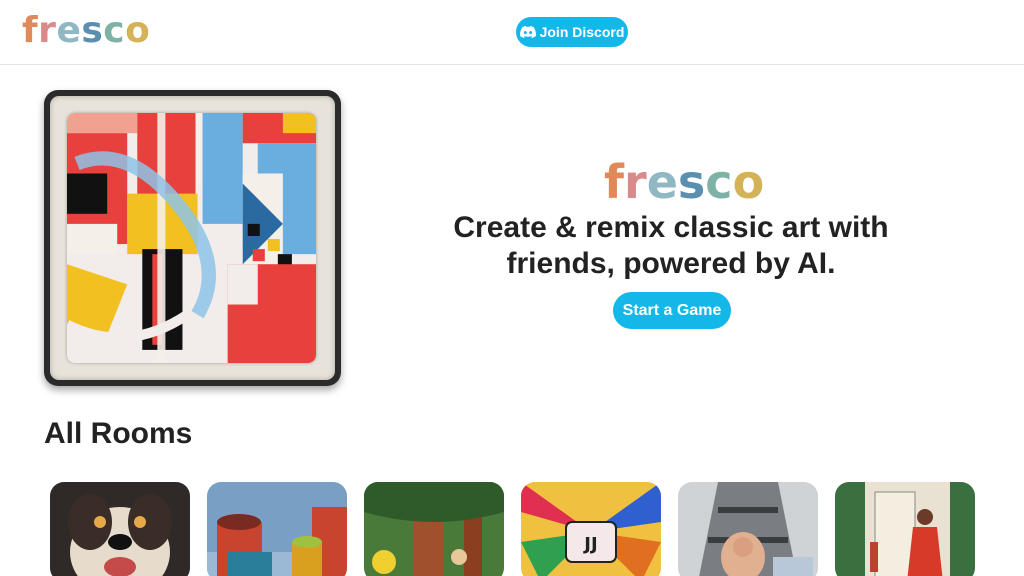 This screenshot has height=576, width=1024. Describe the element at coordinates (591, 529) in the screenshot. I see `room-card-psychedelic-jj: JJ` at that location.